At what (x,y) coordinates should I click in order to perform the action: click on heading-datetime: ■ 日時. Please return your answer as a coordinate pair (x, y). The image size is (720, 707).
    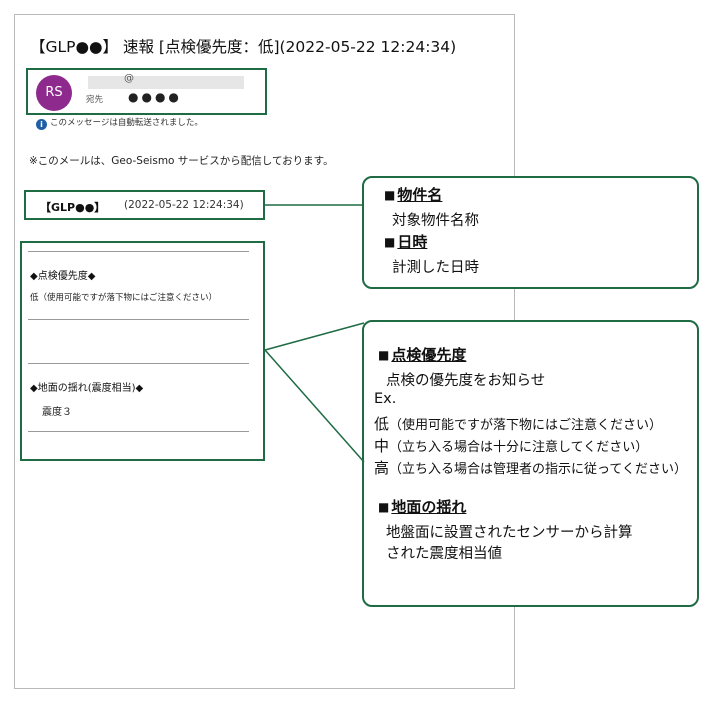
    Looking at the image, I should click on (406, 242).